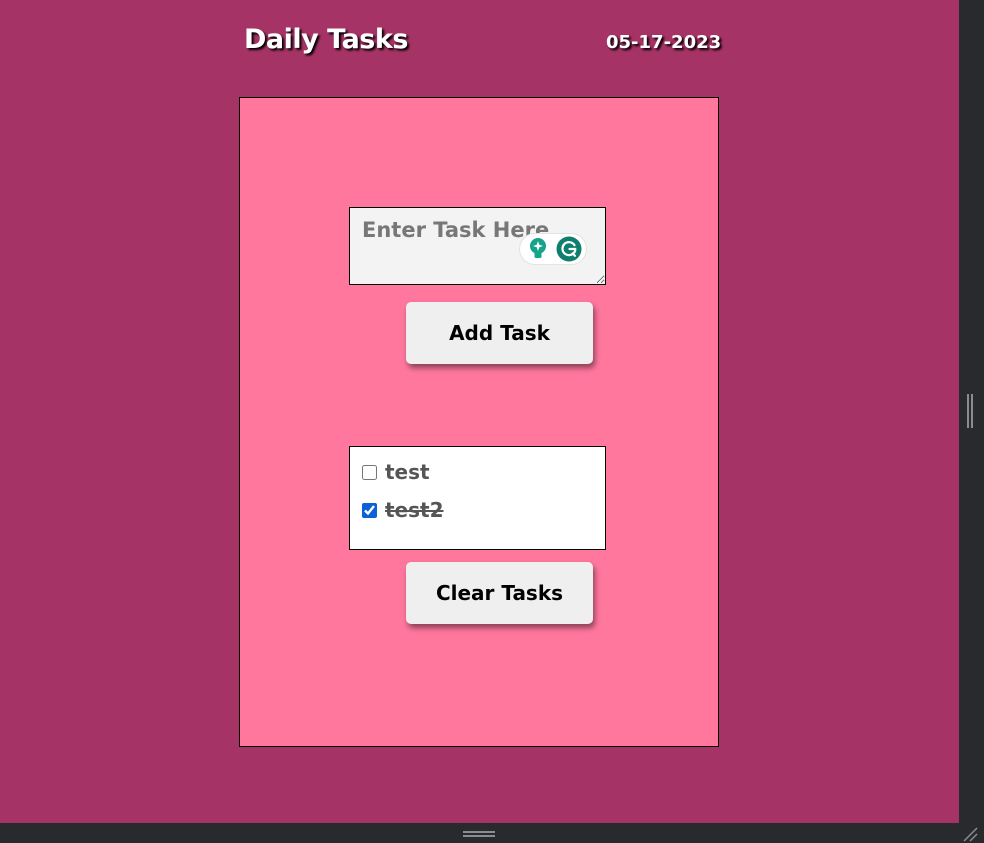  What do you see at coordinates (664, 42) in the screenshot?
I see `current-date: 05-17-2023` at bounding box center [664, 42].